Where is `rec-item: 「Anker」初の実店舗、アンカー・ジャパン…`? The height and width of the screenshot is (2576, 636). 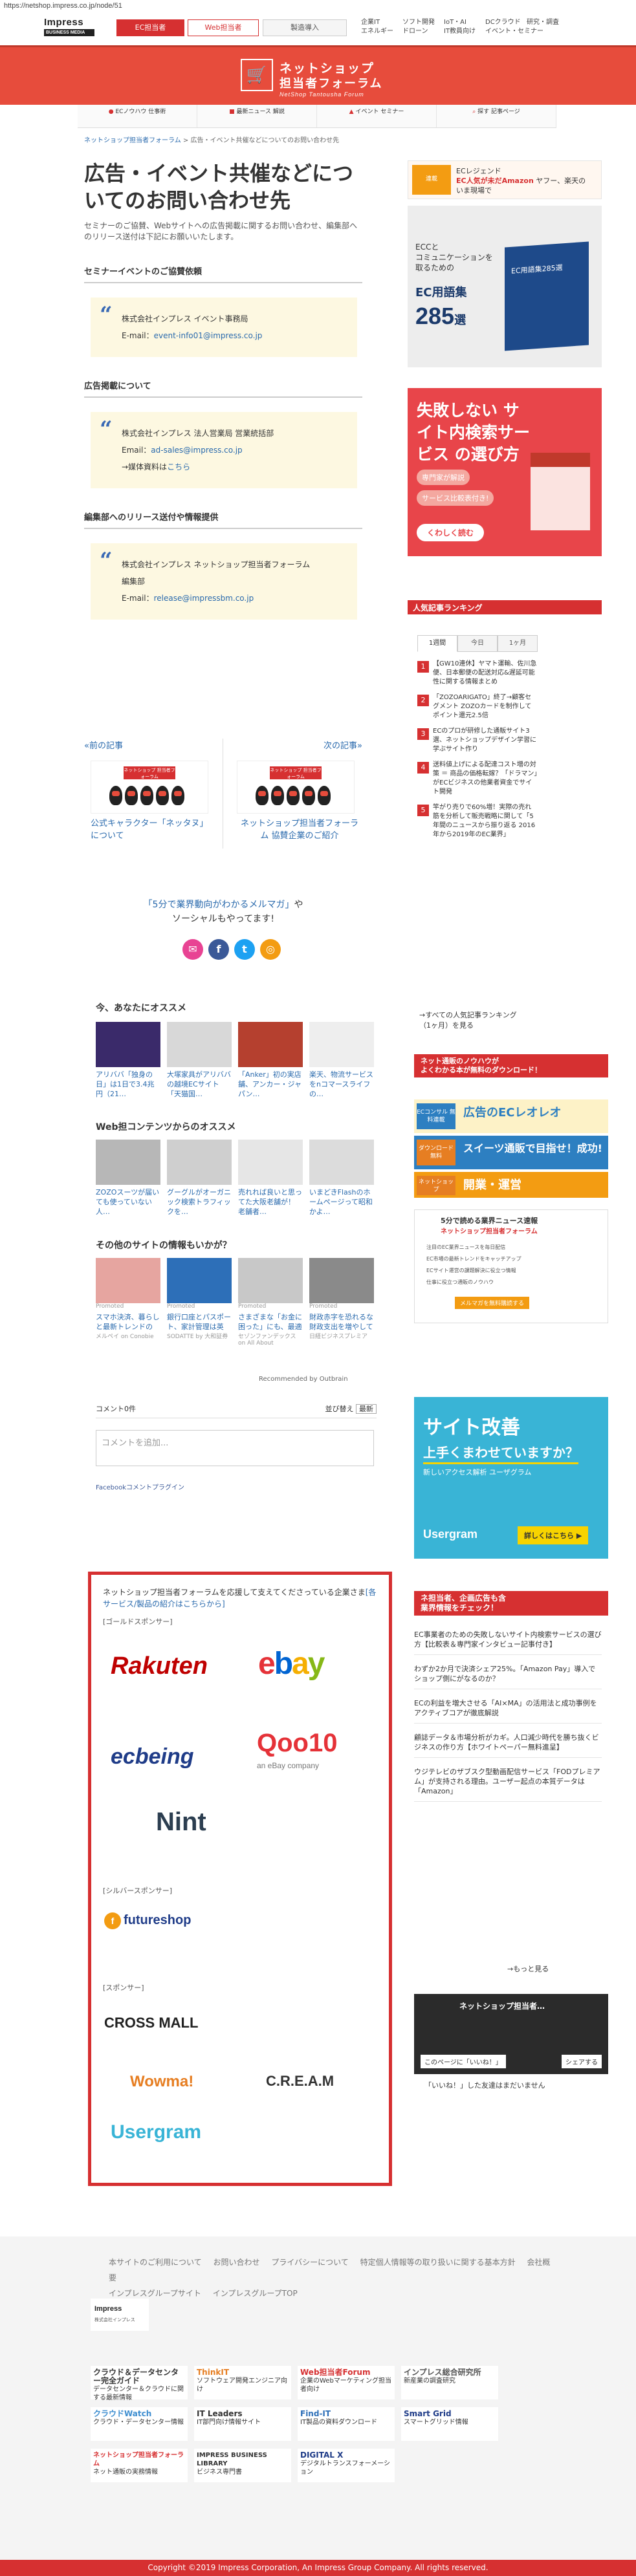
rec-item: 「Anker」初の実店舗、アンカー・ジャパン… is located at coordinates (270, 1060).